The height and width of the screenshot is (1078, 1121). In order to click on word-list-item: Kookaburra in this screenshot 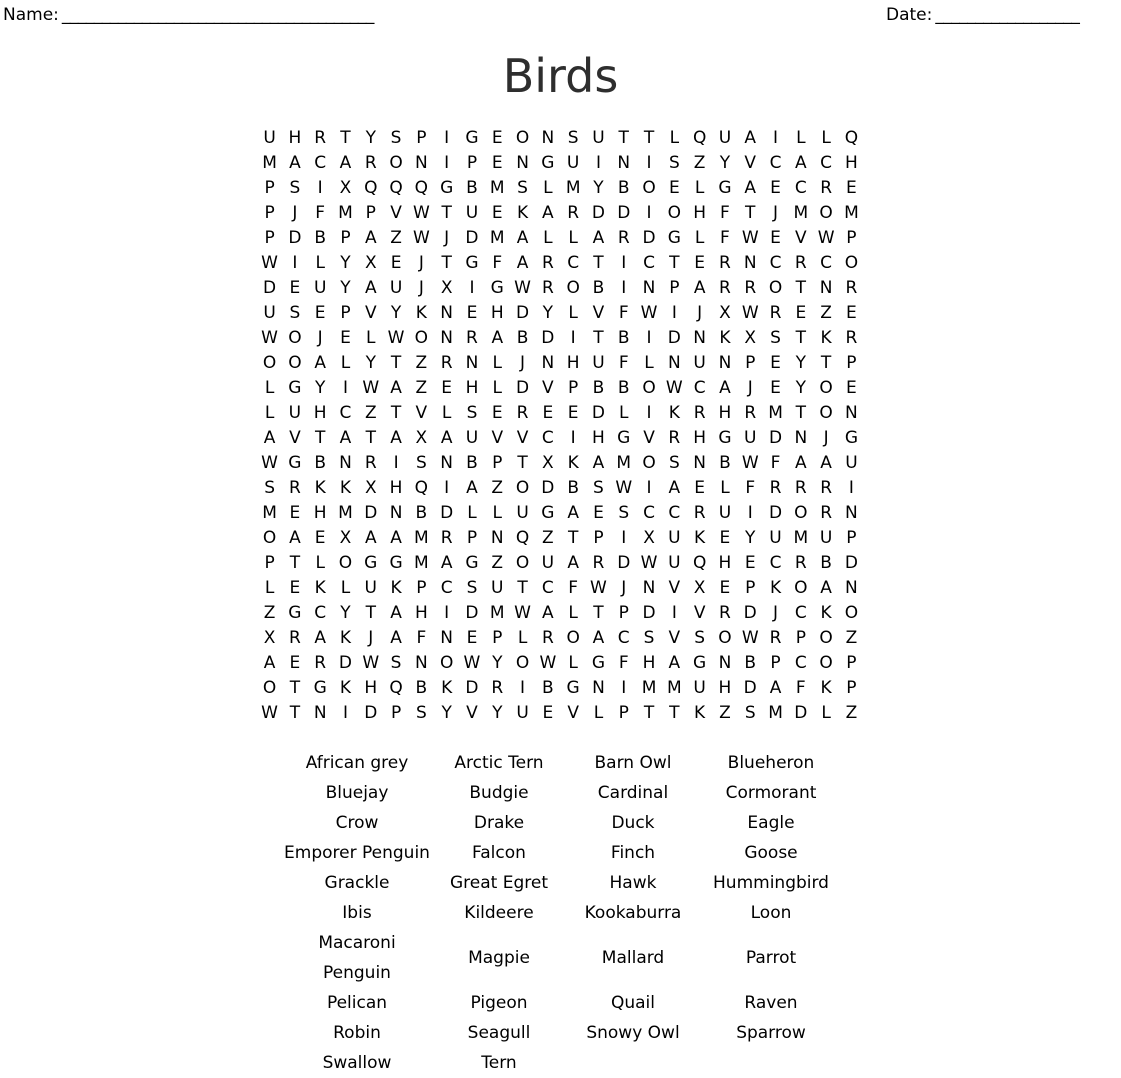, I will do `click(633, 913)`.